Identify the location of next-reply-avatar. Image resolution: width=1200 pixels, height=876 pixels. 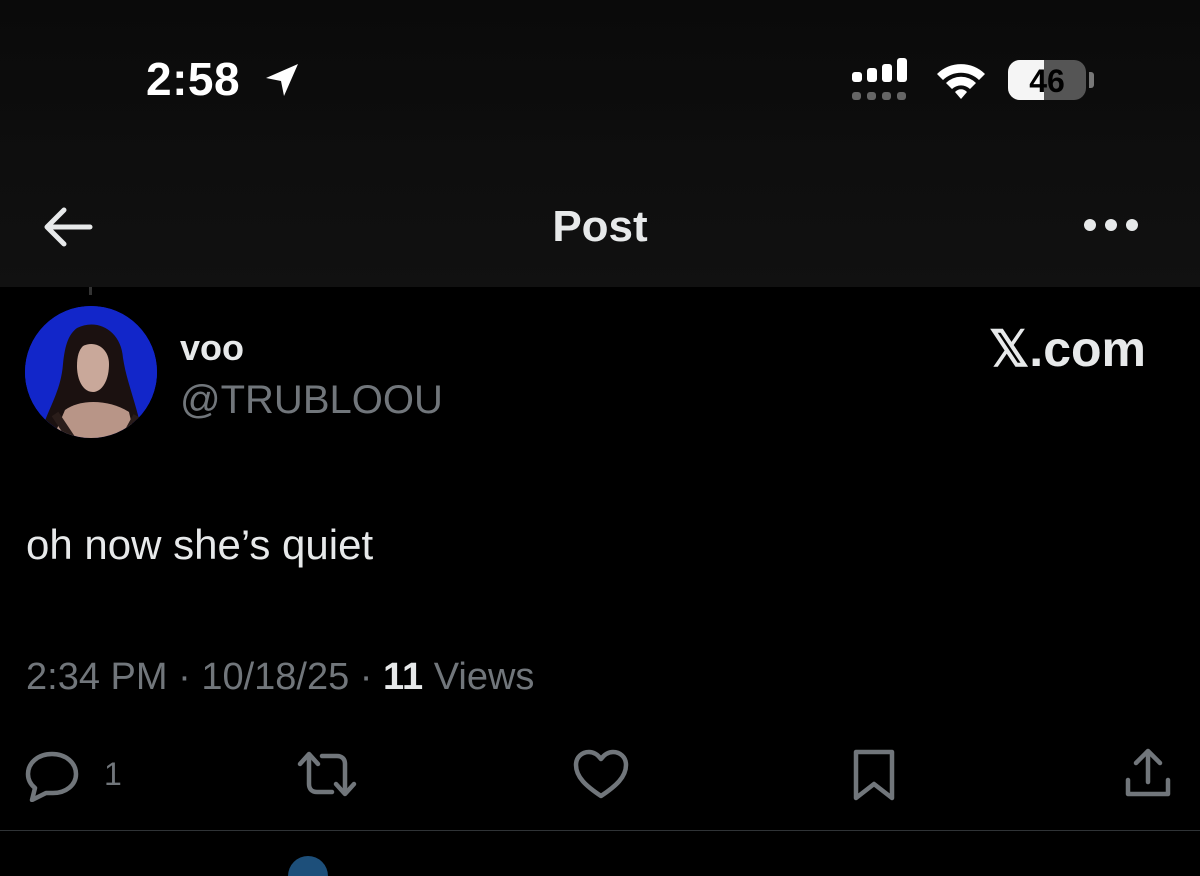
(308, 866).